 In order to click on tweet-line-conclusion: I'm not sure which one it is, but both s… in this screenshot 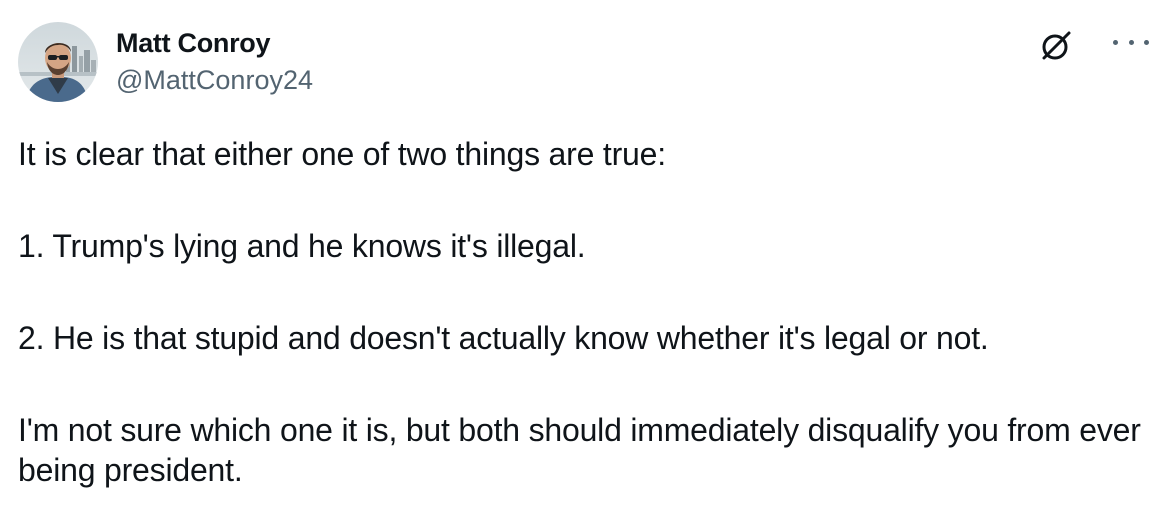, I will do `click(579, 450)`.